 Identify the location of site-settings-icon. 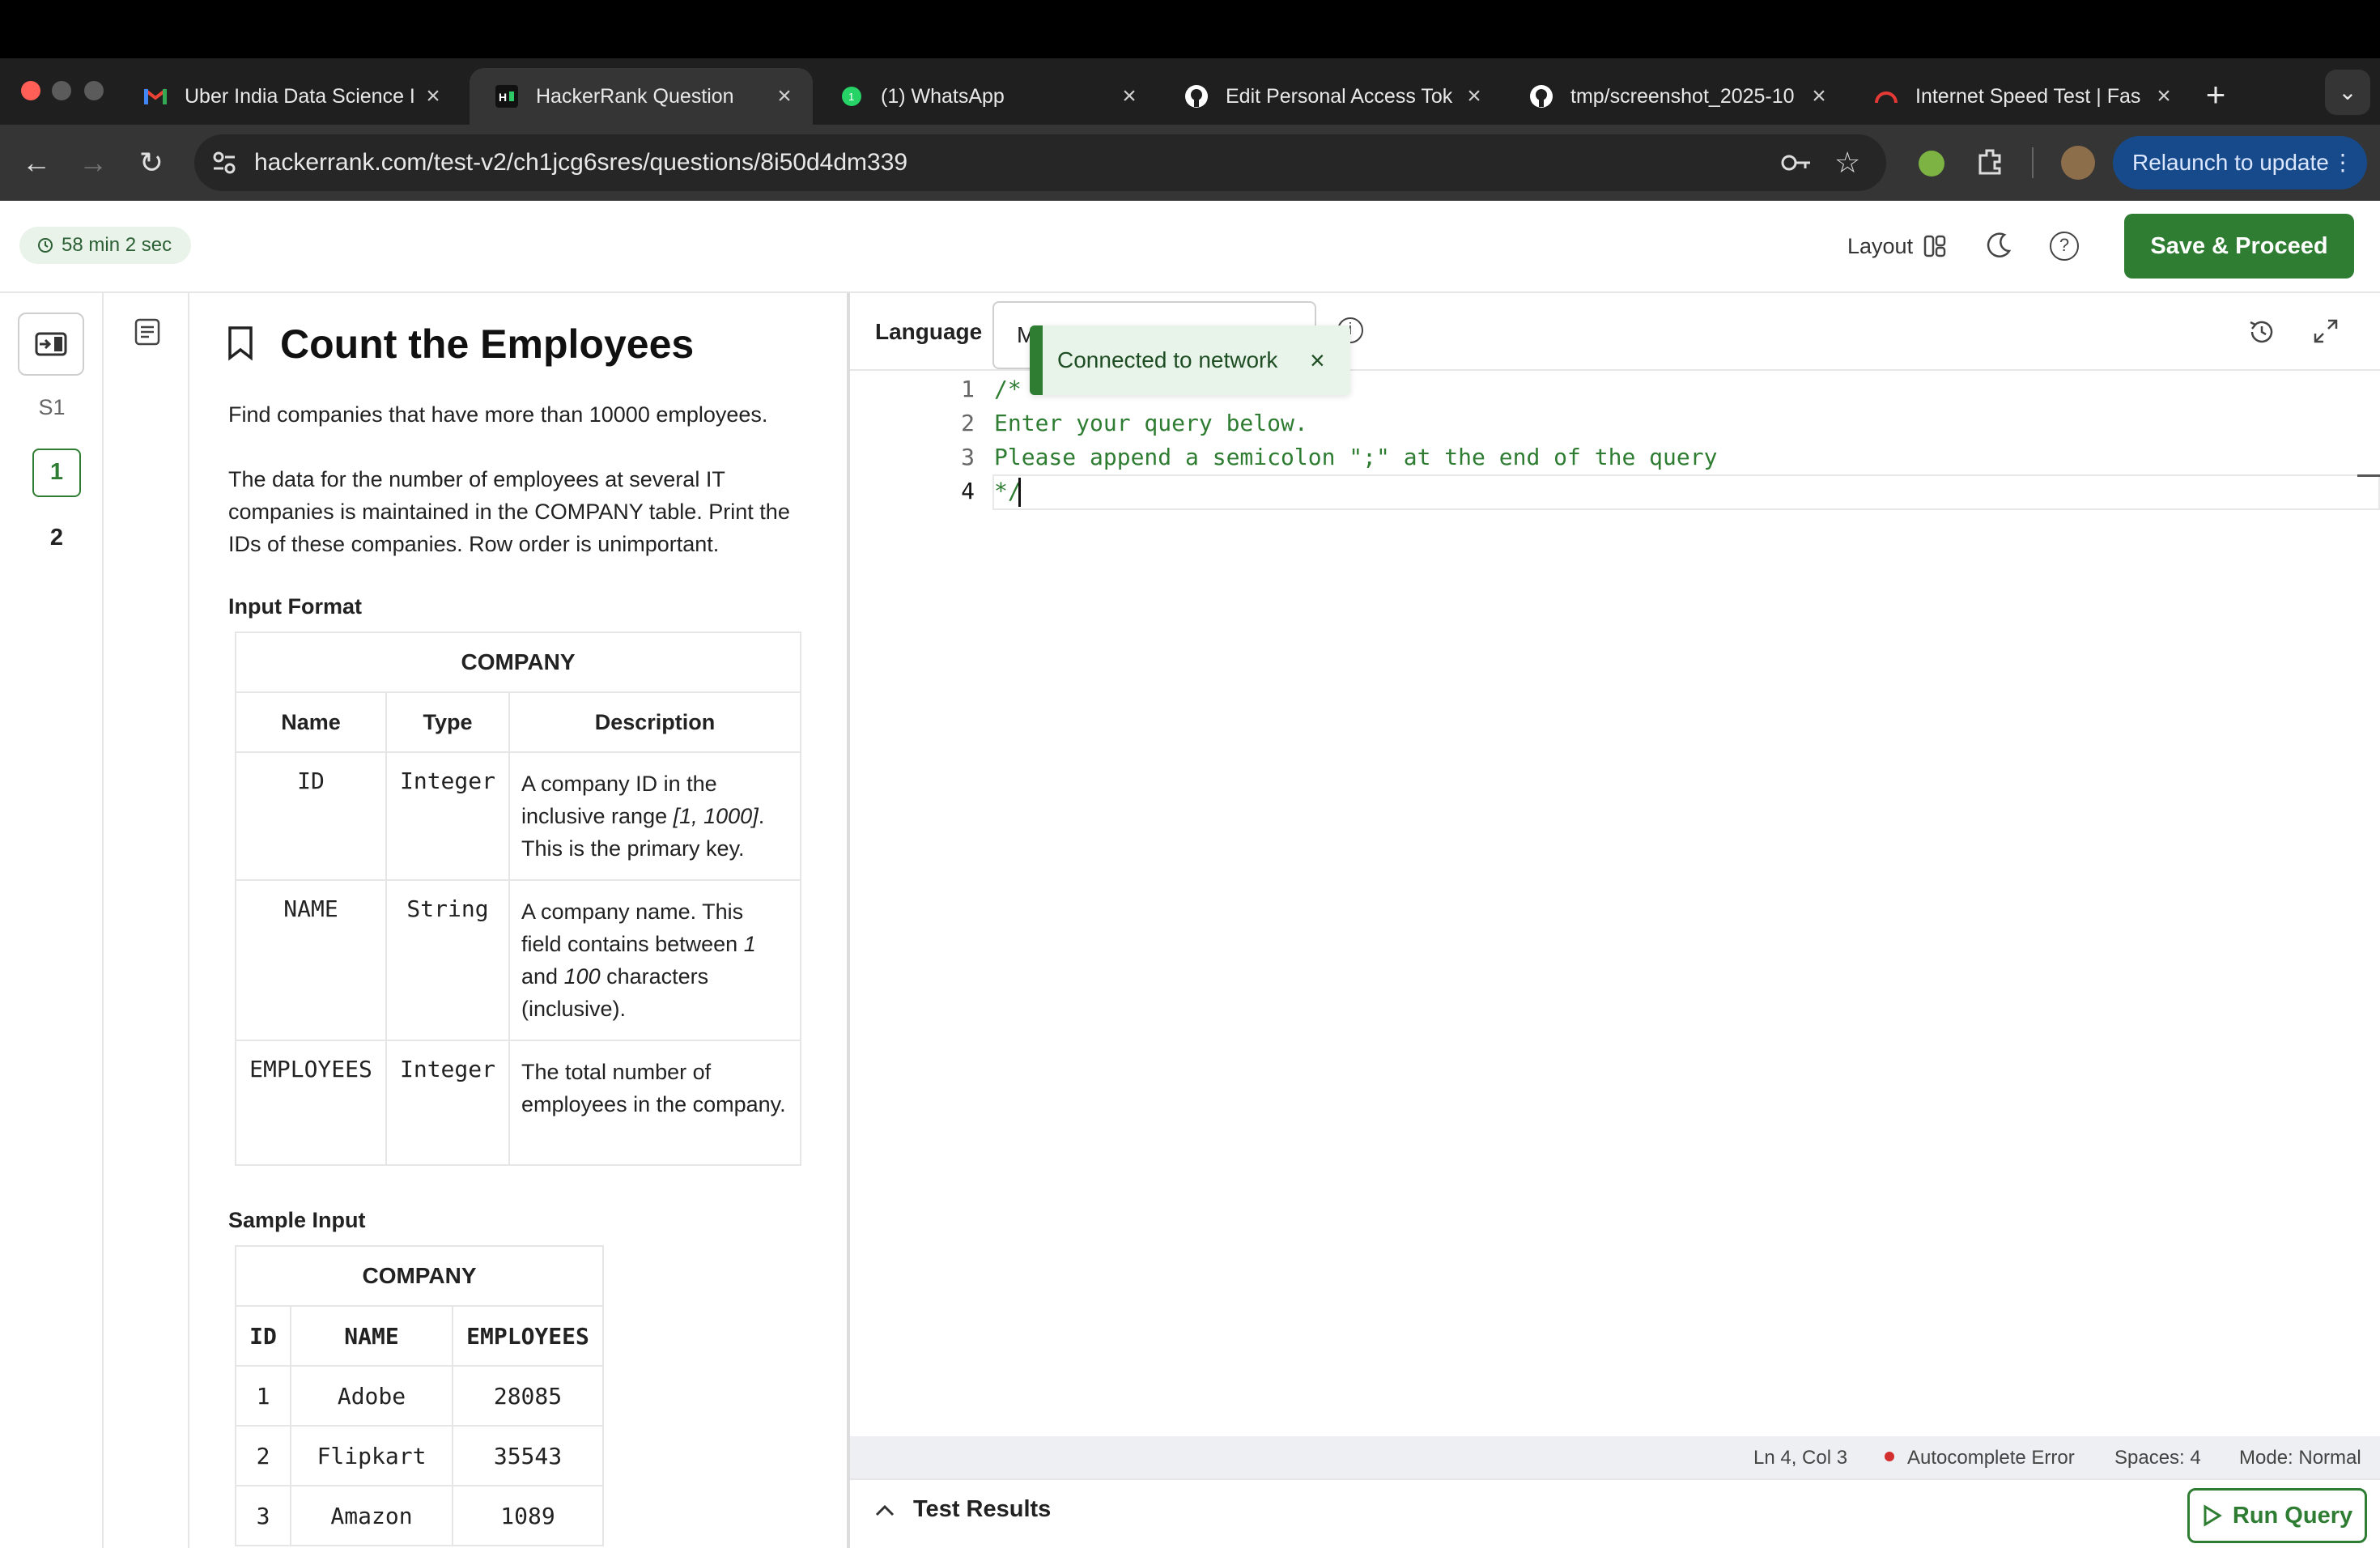
(224, 165).